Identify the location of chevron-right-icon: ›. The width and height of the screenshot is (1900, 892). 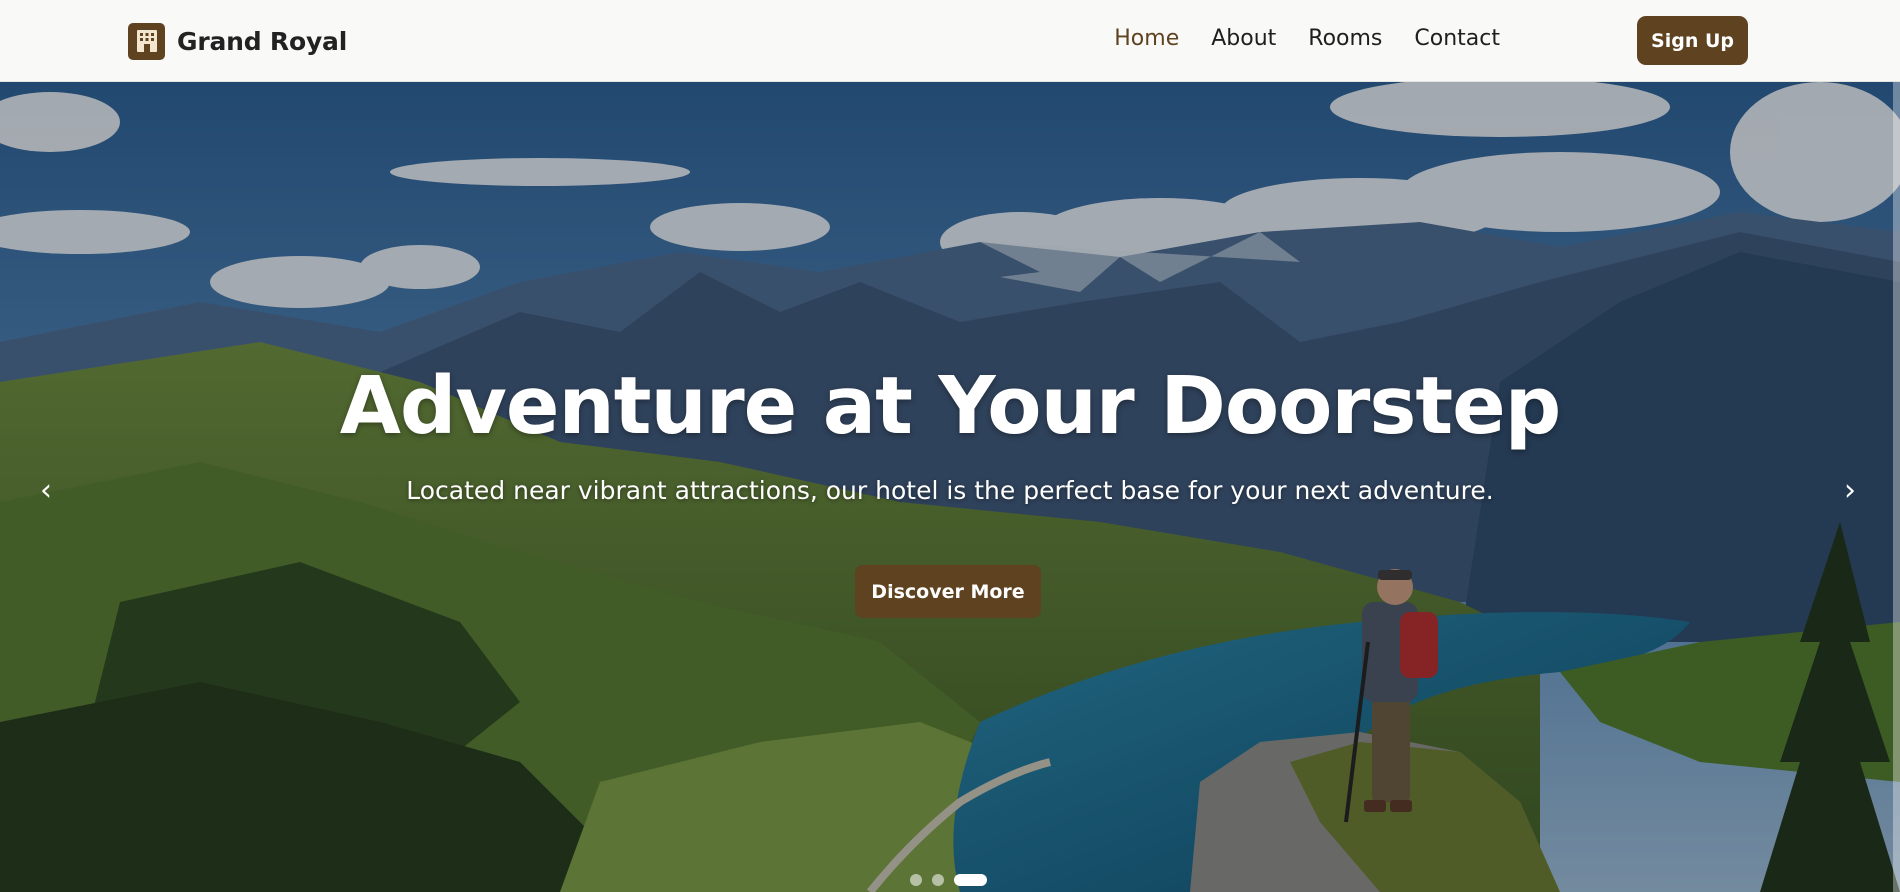
(1850, 490).